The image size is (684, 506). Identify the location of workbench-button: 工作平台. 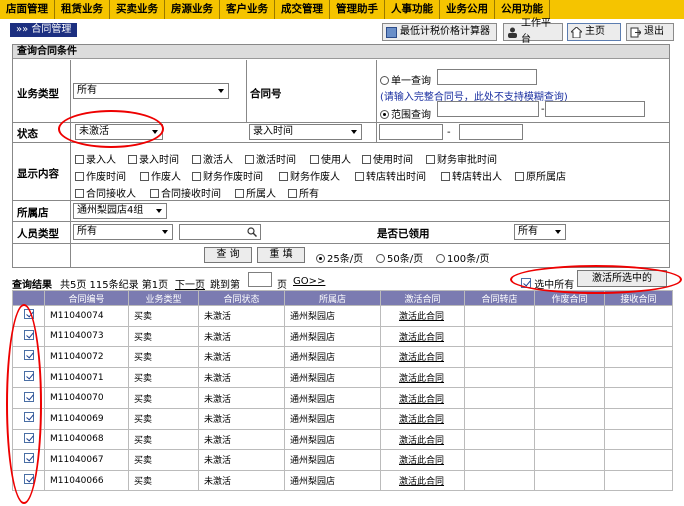
(533, 31).